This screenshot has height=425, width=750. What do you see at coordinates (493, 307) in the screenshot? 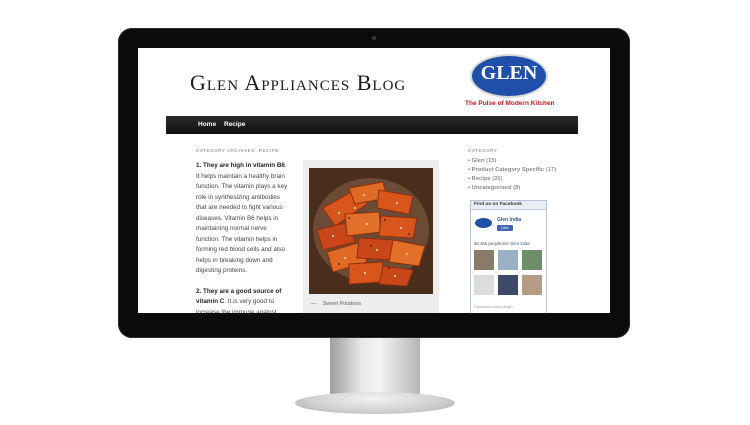
I see `facebook-plugin-footer: Facebook social plugin` at bounding box center [493, 307].